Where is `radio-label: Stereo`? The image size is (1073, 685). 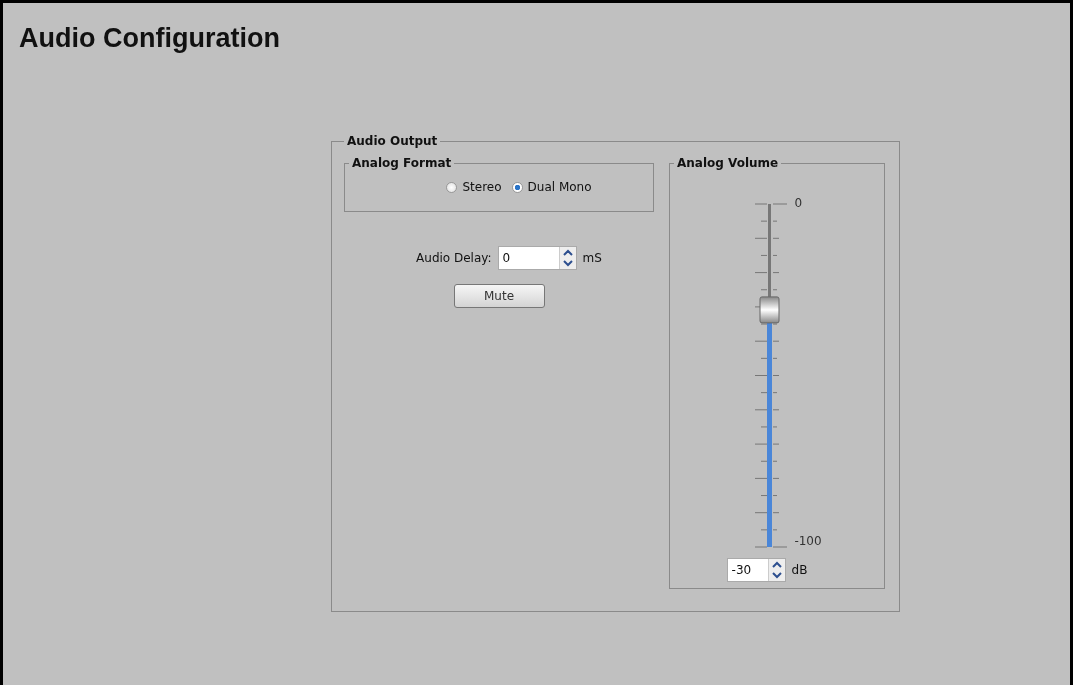 radio-label: Stereo is located at coordinates (482, 187).